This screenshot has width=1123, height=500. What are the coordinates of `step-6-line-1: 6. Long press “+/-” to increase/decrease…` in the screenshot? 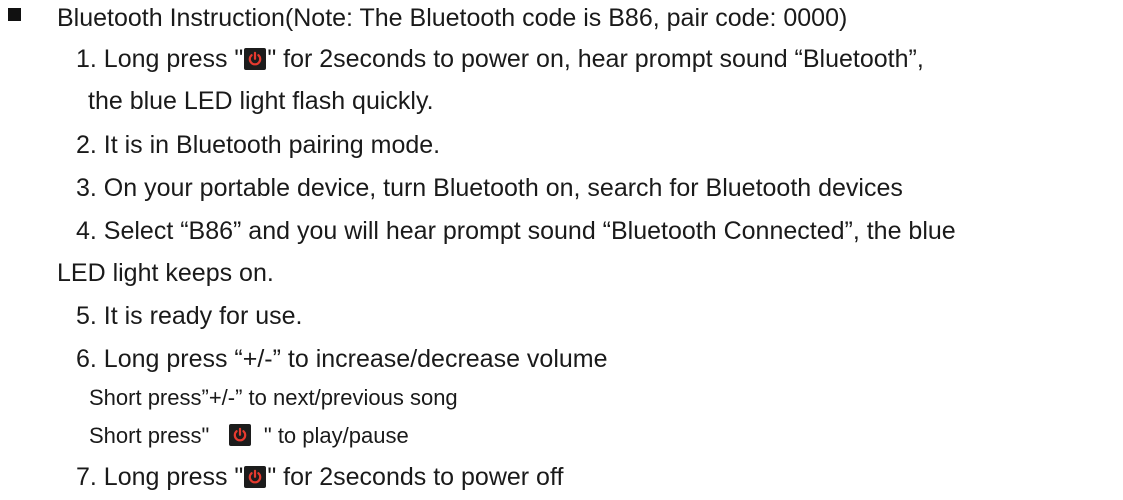 It's located at (342, 359).